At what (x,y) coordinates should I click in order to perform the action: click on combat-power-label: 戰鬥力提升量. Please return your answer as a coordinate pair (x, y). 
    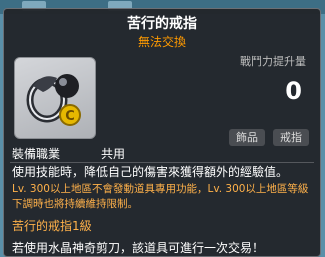
    Looking at the image, I should click on (273, 61).